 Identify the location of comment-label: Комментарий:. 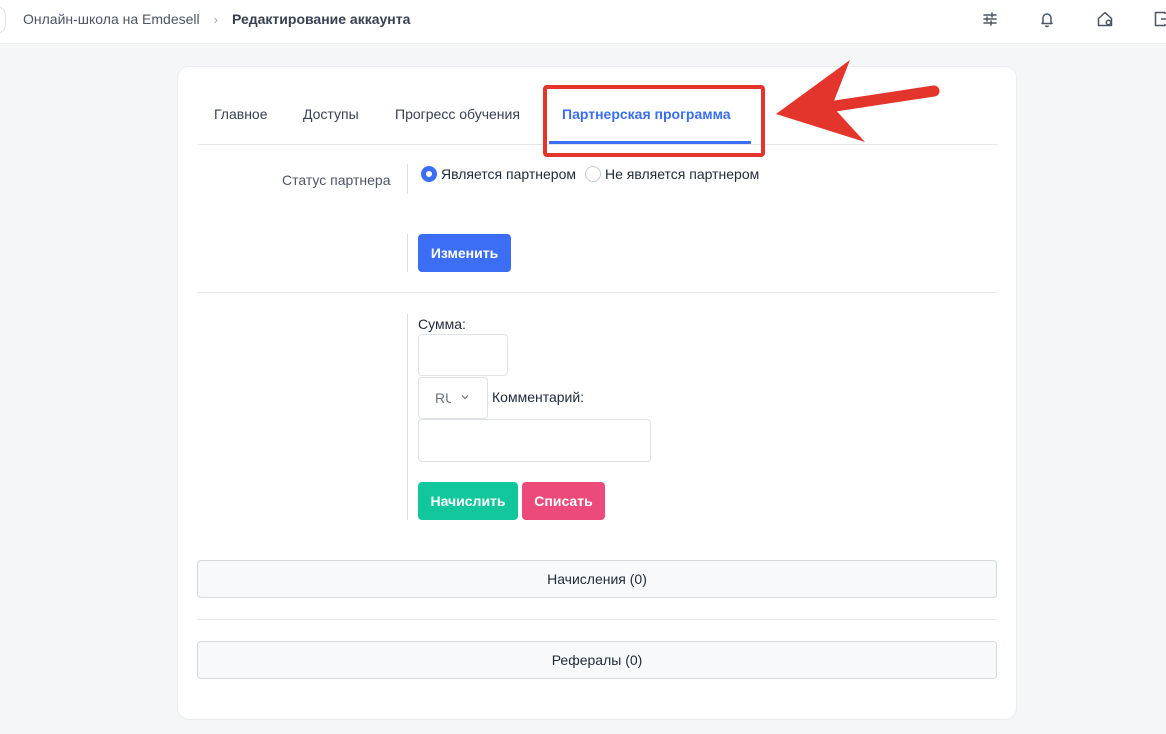
(538, 397).